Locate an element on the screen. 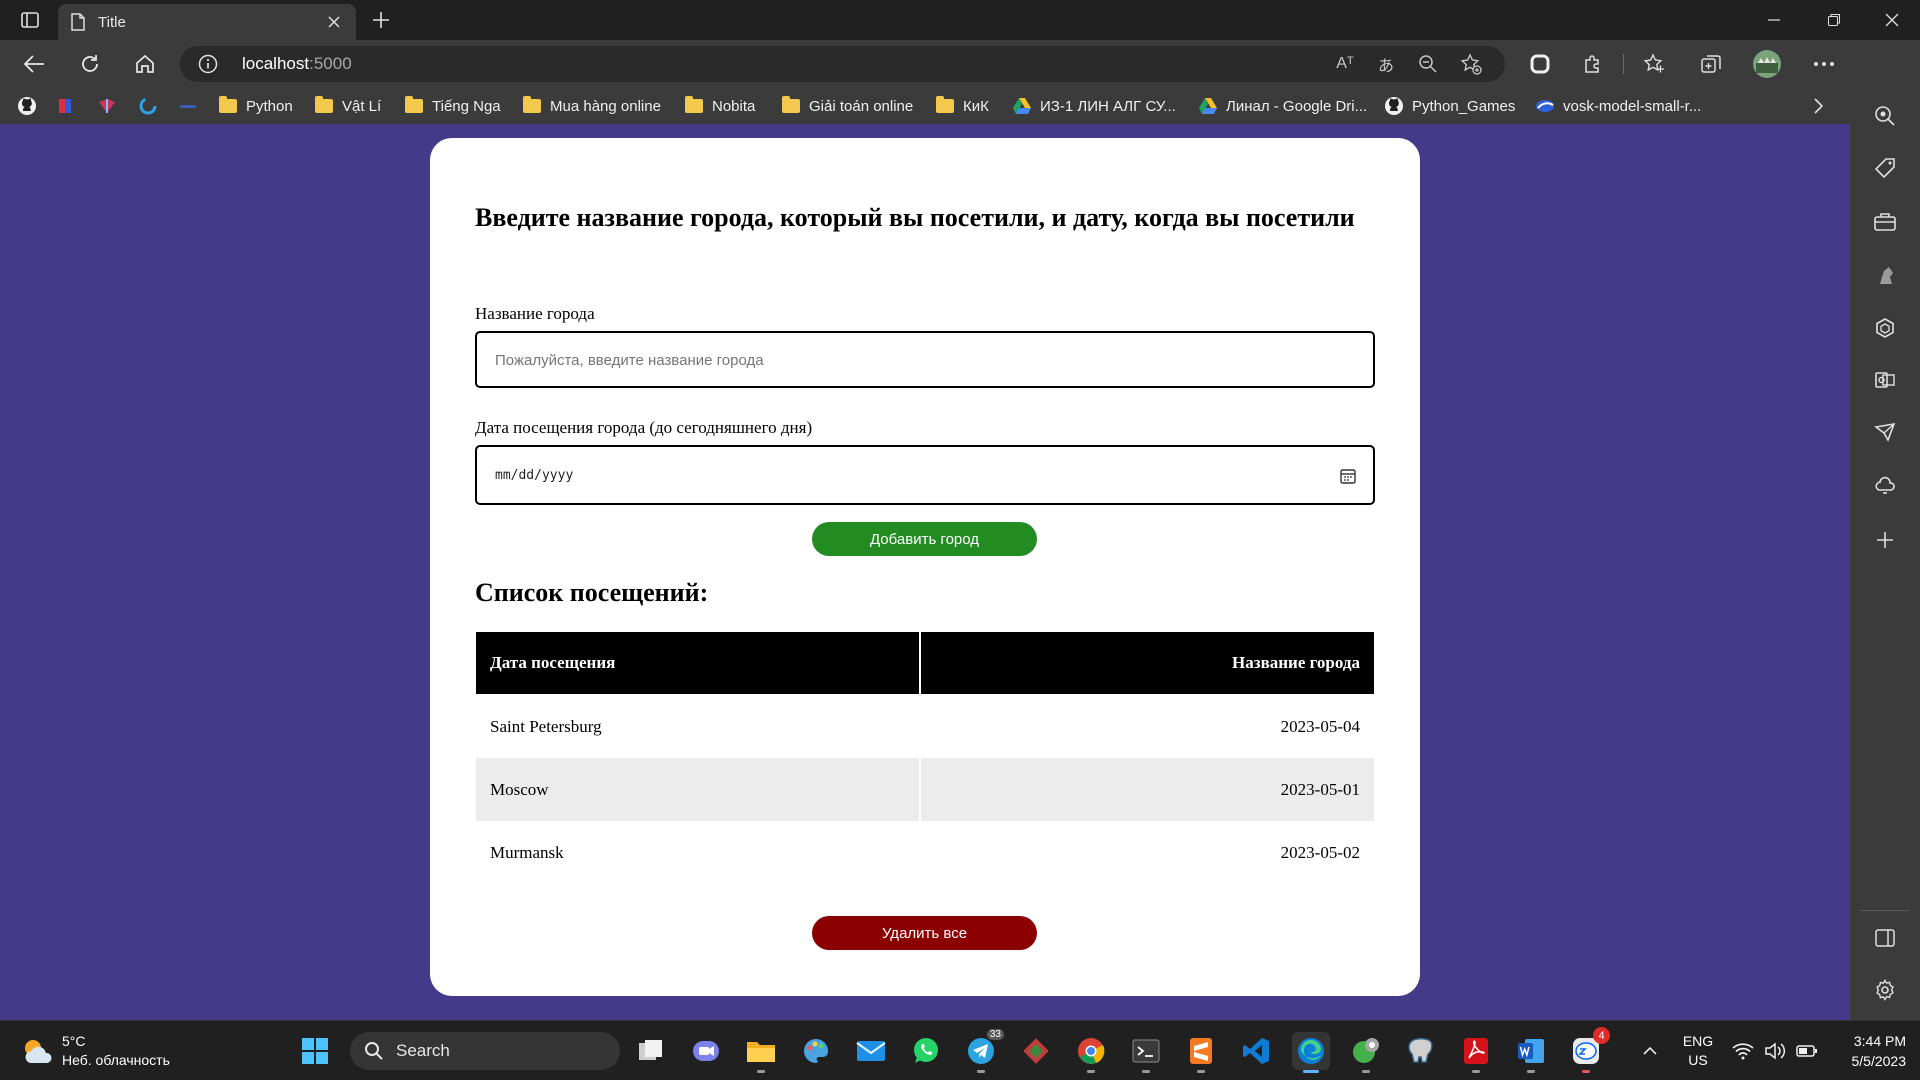 The image size is (1920, 1080). sidebar-drop-button is located at coordinates (1885, 432).